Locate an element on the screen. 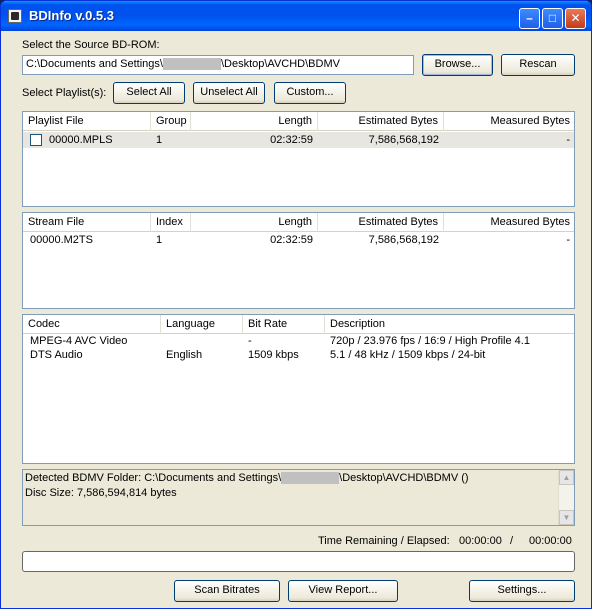  table-row: 00000.MPLS 1 02:32:59 7,586,568,192 - is located at coordinates (298, 140).